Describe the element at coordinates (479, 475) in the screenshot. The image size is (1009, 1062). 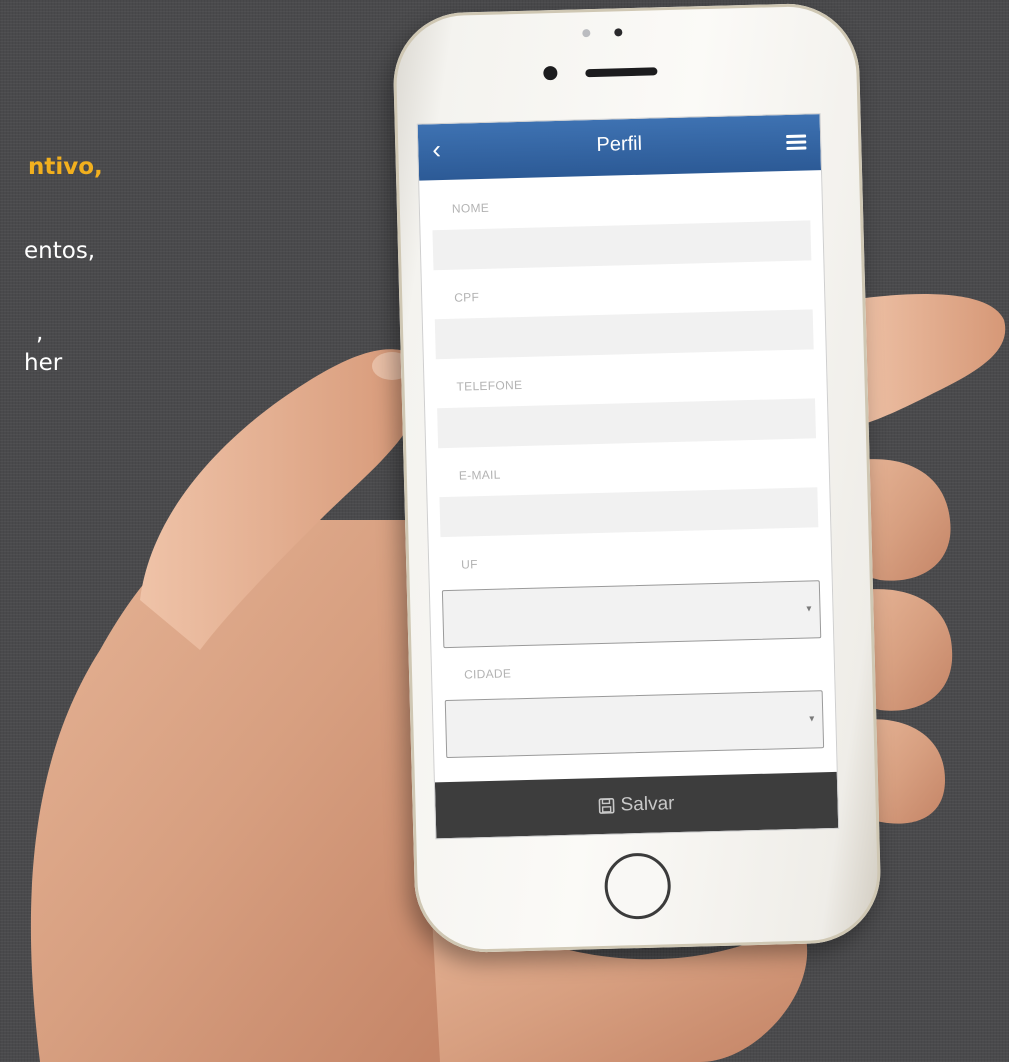
I see `field-label: E-MAIL` at that location.